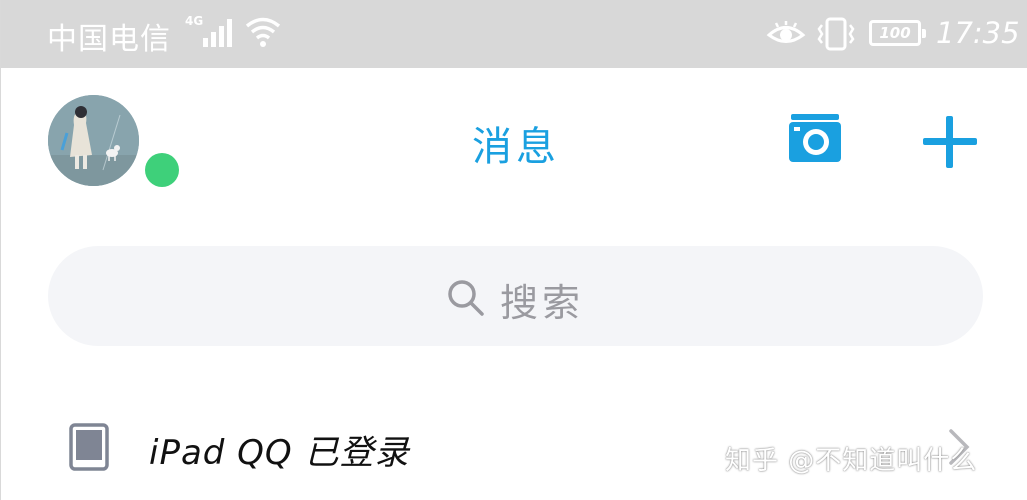 The width and height of the screenshot is (1027, 500). Describe the element at coordinates (194, 21) in the screenshot. I see `network-type: 4G` at that location.